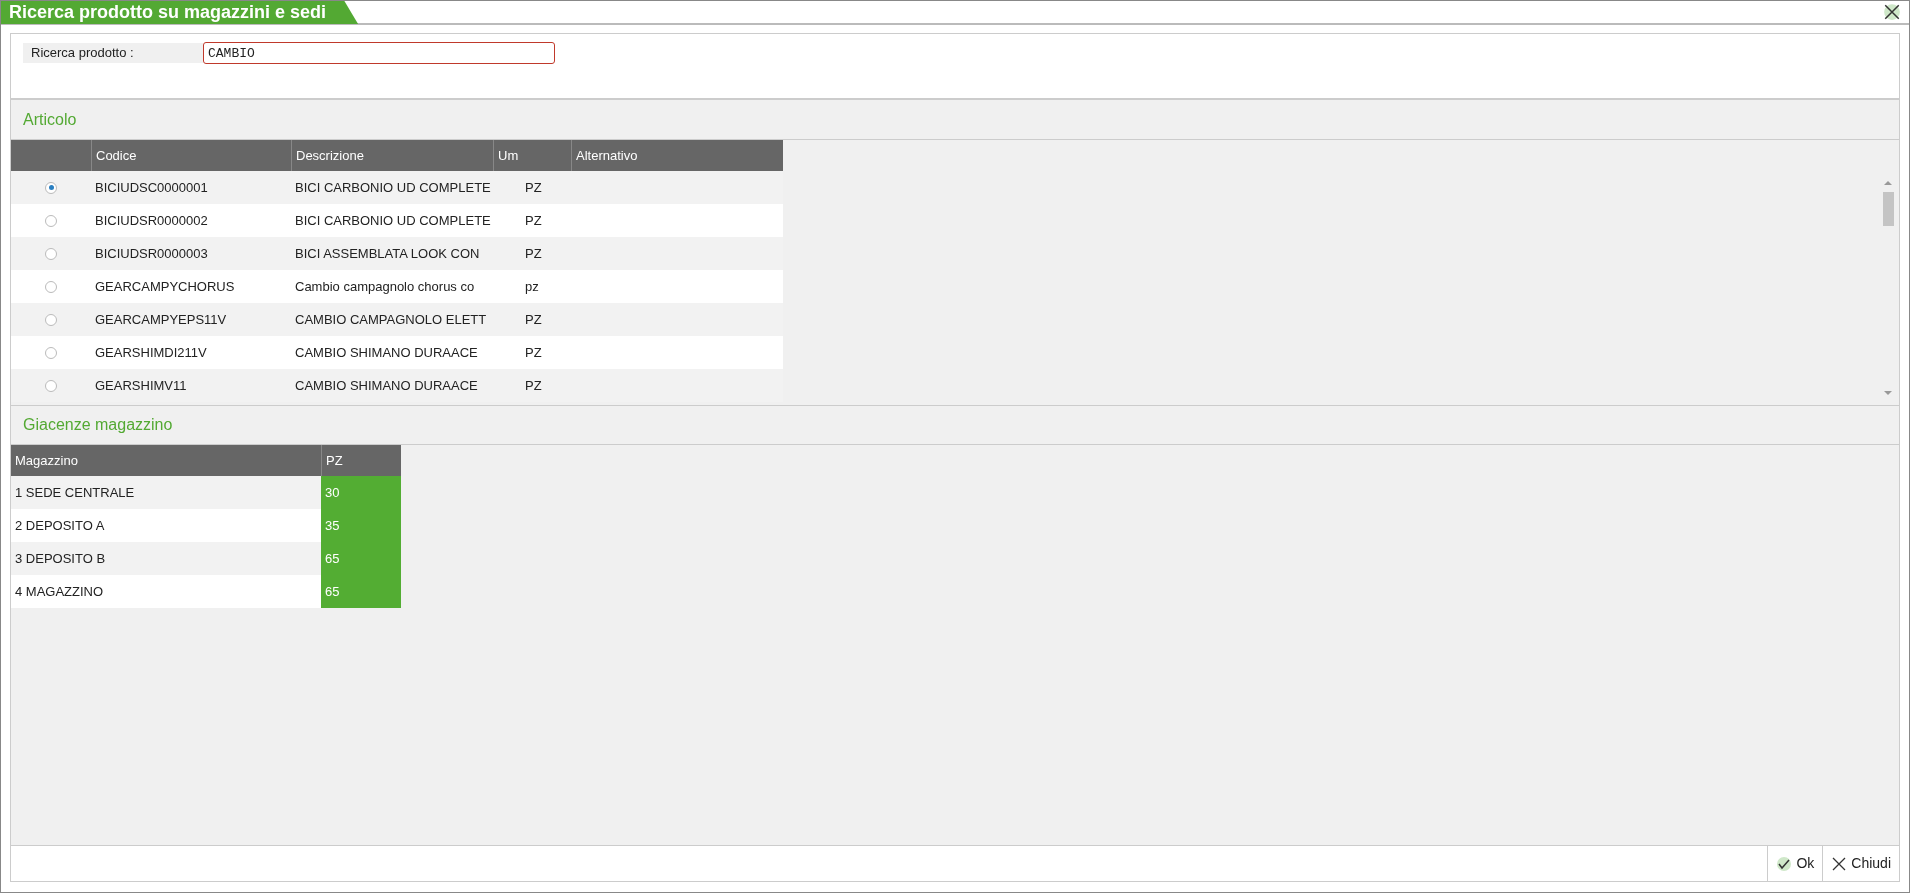  I want to click on table-cell-text: 1 SEDE CENTRALE, so click(75, 492).